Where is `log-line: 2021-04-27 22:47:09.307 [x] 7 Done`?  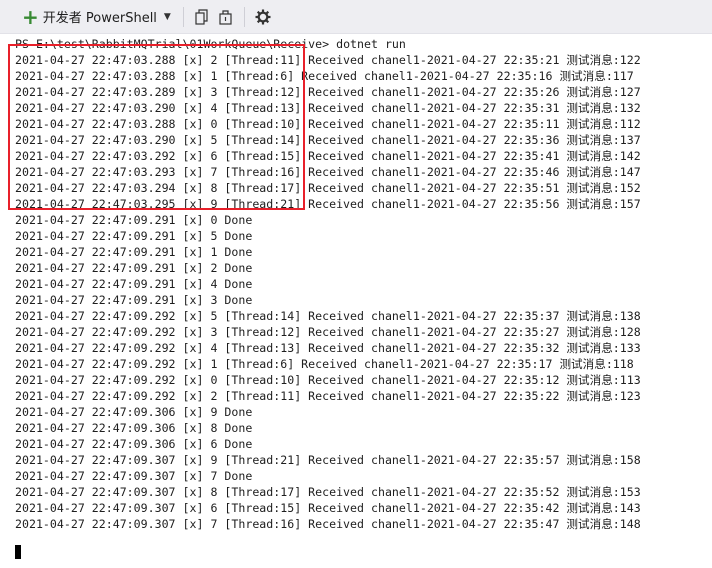
log-line: 2021-04-27 22:47:09.307 [x] 7 Done is located at coordinates (134, 476).